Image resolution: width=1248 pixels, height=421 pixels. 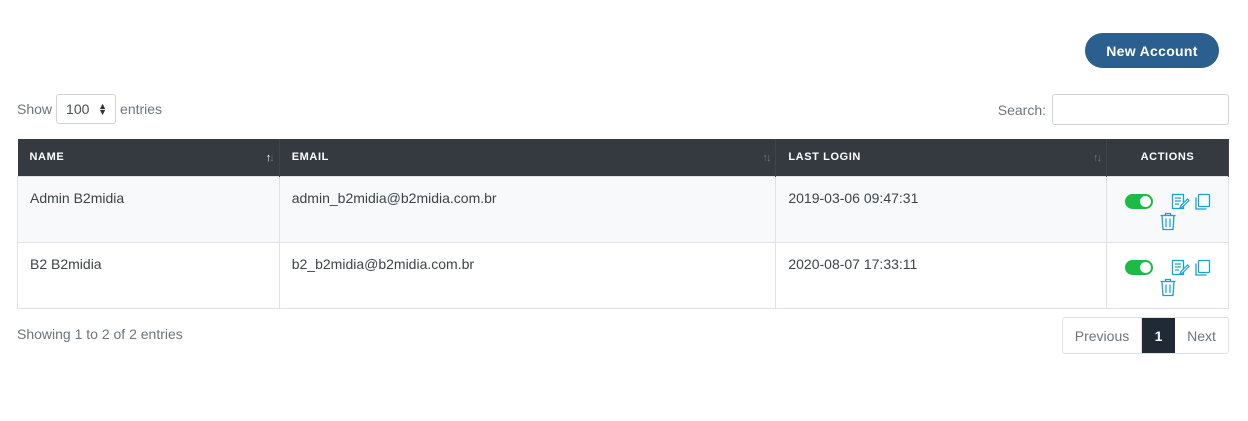 I want to click on search-input, so click(x=1140, y=109).